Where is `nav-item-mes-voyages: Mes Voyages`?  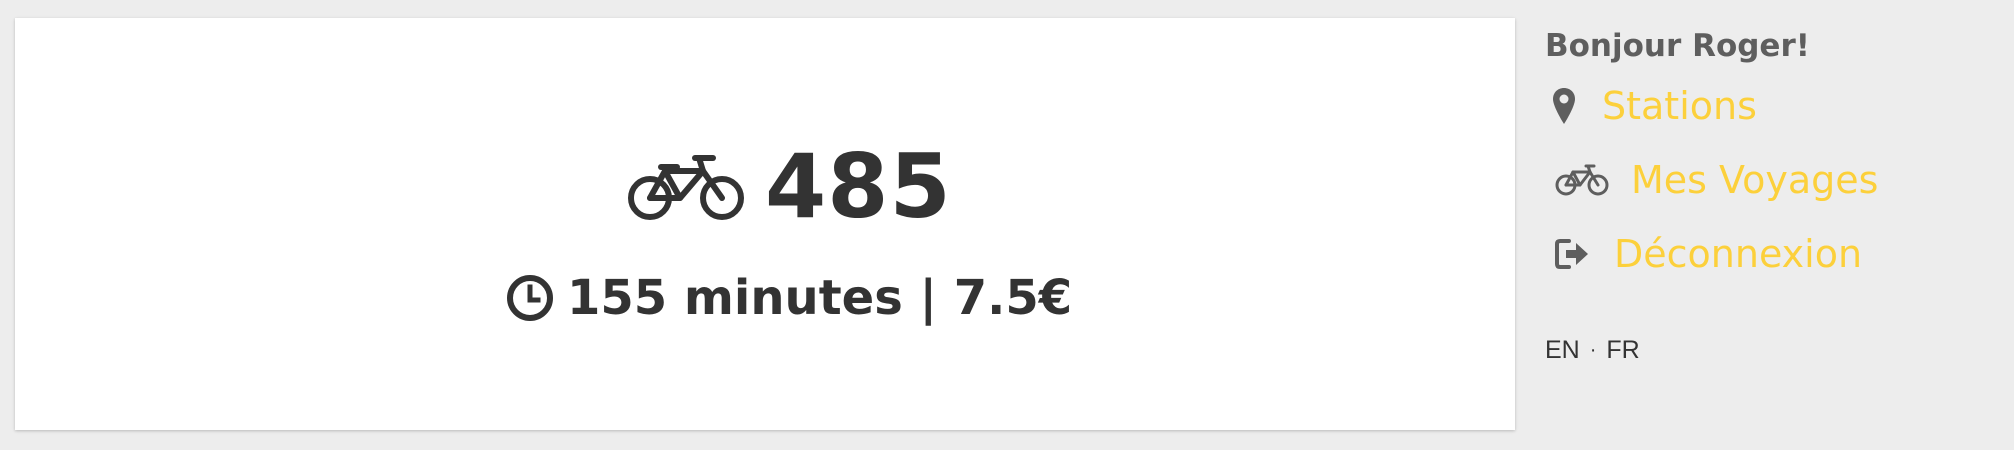 nav-item-mes-voyages: Mes Voyages is located at coordinates (1716, 180).